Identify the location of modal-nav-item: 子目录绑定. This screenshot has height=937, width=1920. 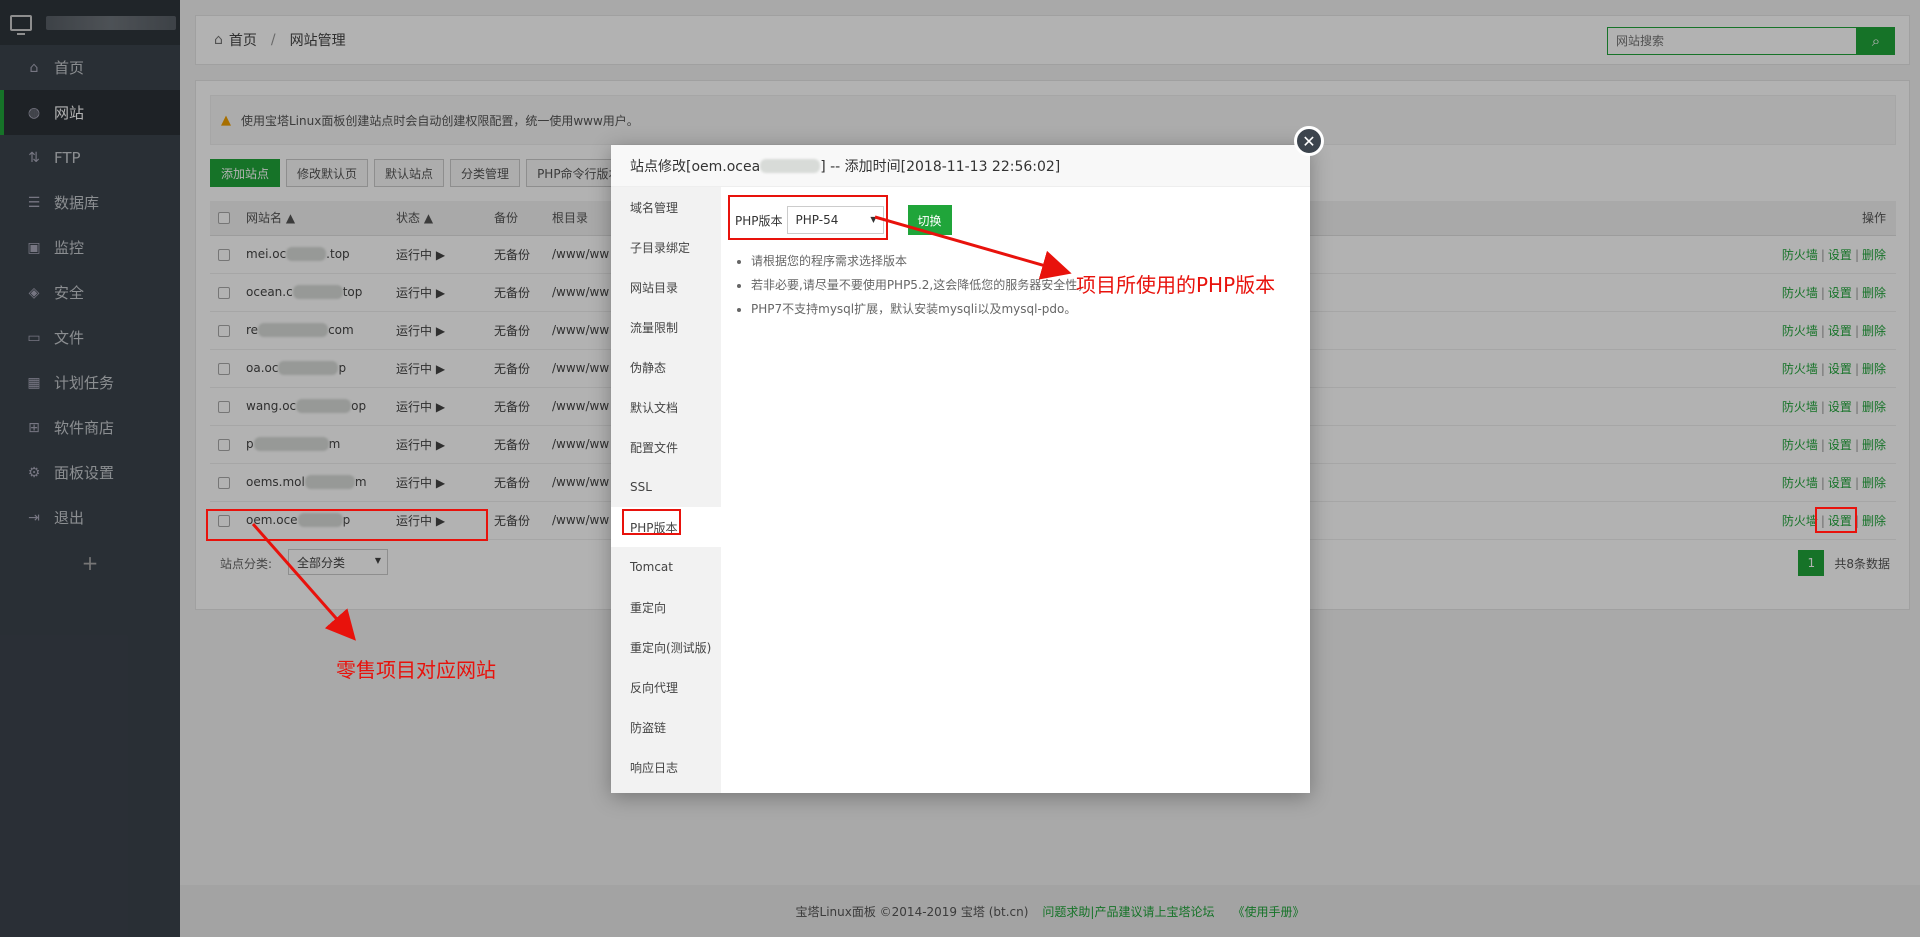
(666, 247).